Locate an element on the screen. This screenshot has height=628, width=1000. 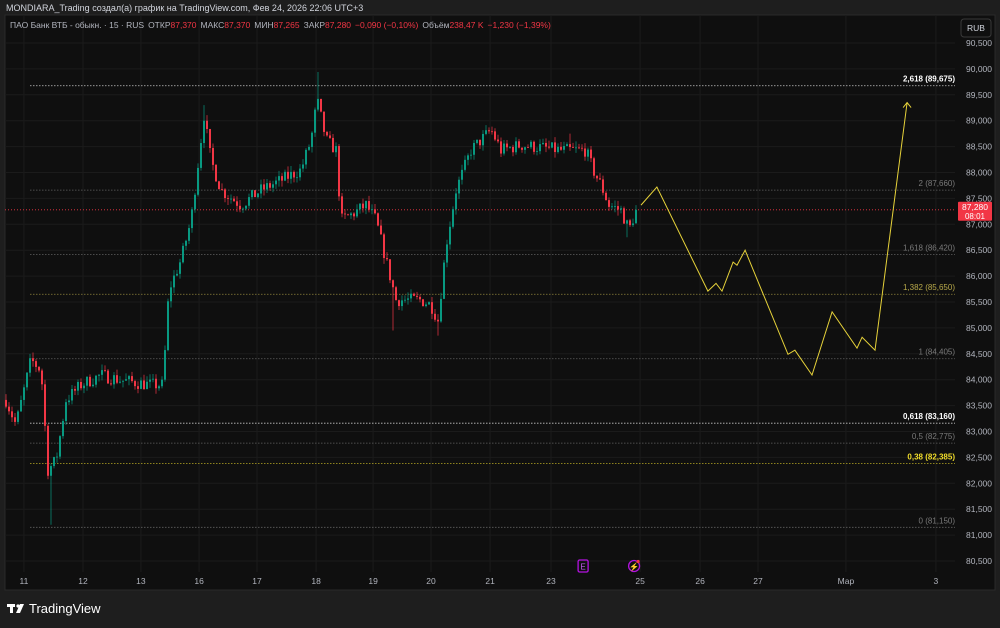
time-tick-label: 19 is located at coordinates (373, 581).